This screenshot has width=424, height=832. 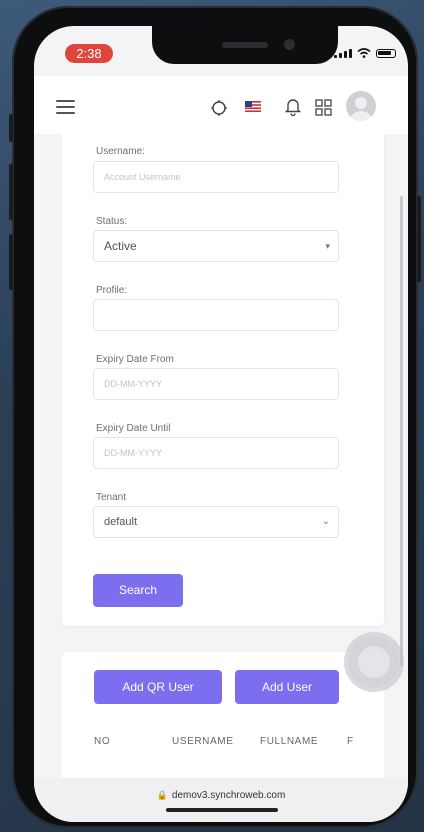 What do you see at coordinates (158, 687) in the screenshot?
I see `add-qr-user-button: Add QR User` at bounding box center [158, 687].